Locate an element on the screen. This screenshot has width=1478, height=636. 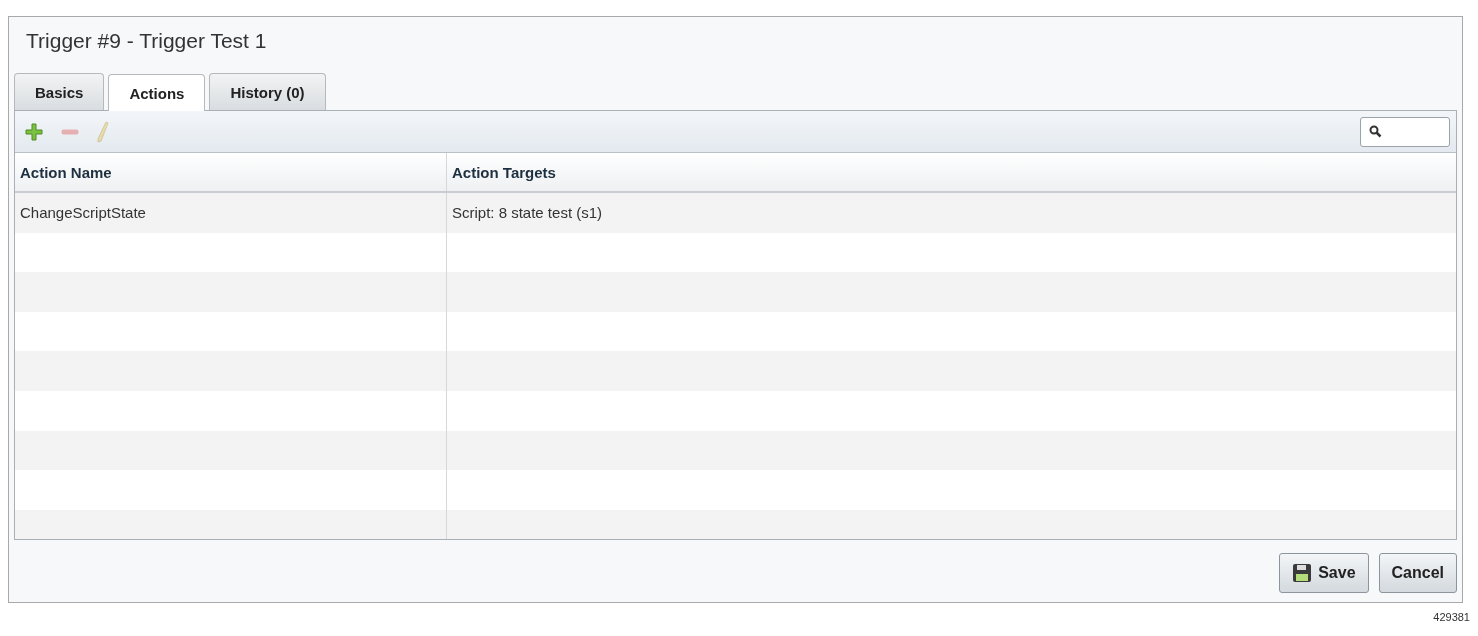
column-header: Action Name is located at coordinates (231, 172).